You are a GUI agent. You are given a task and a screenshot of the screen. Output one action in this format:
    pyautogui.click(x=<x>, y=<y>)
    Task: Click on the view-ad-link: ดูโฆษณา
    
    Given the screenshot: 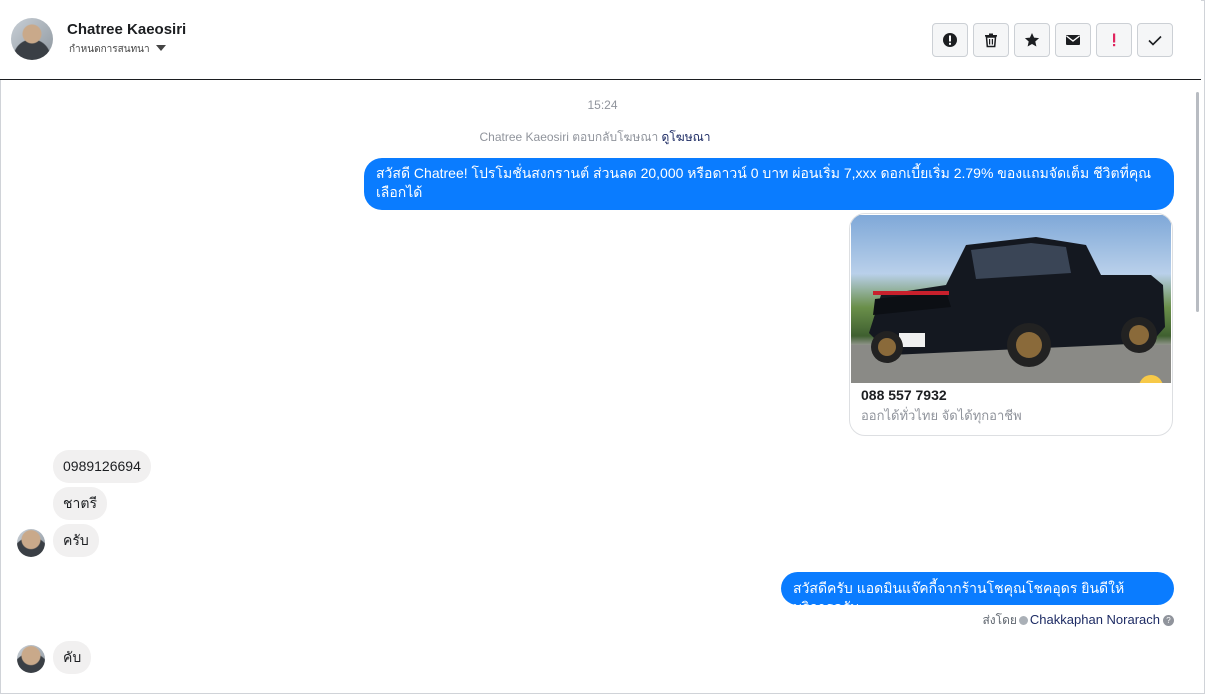 What is the action you would take?
    pyautogui.click(x=686, y=137)
    